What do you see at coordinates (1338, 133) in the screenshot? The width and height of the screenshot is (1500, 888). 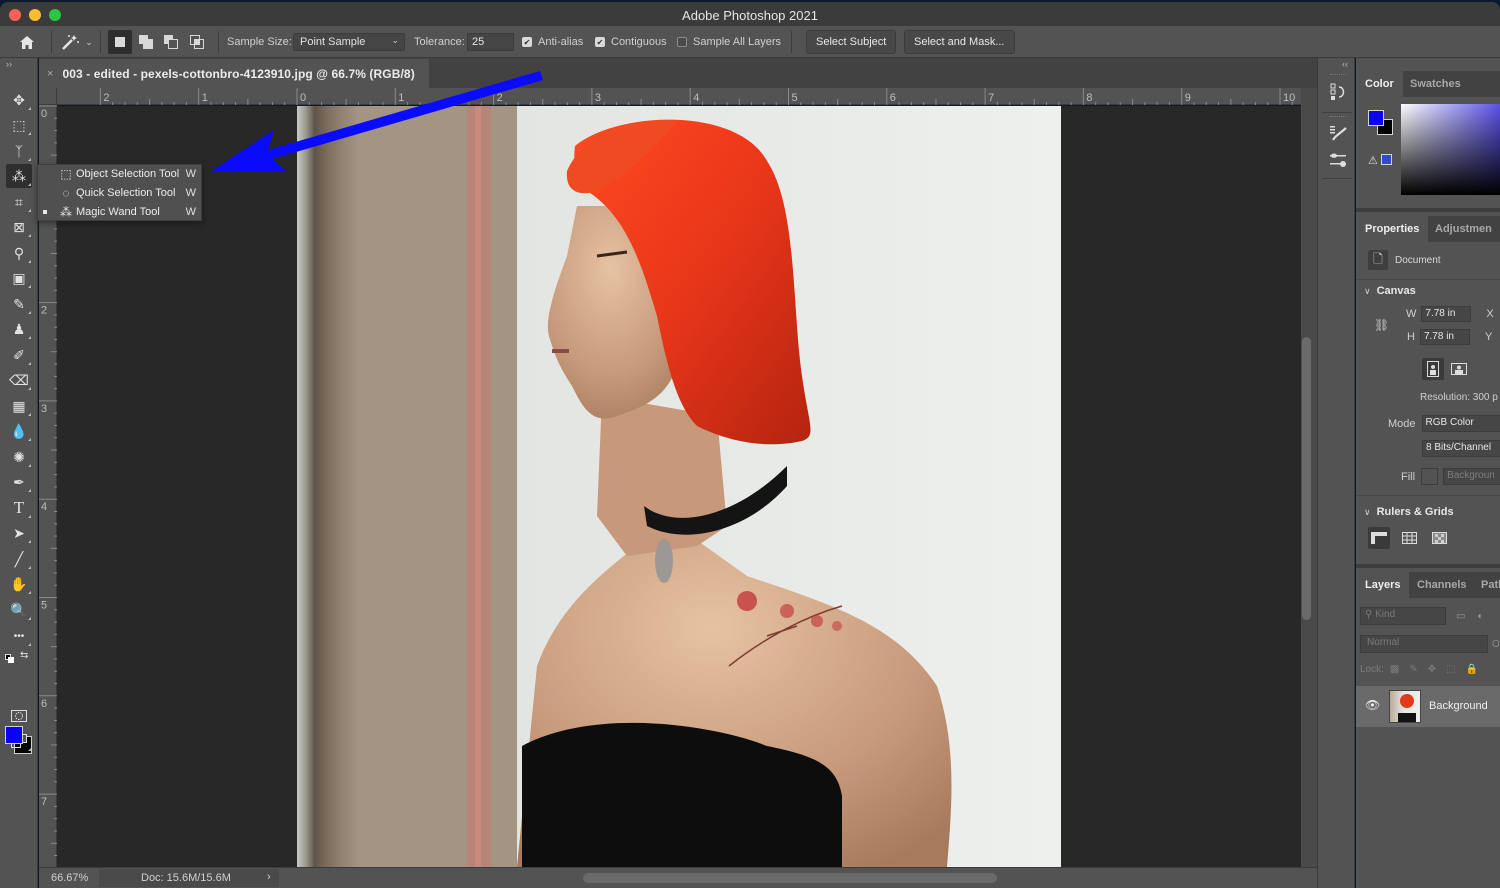 I see `brush-settings-panel-button` at bounding box center [1338, 133].